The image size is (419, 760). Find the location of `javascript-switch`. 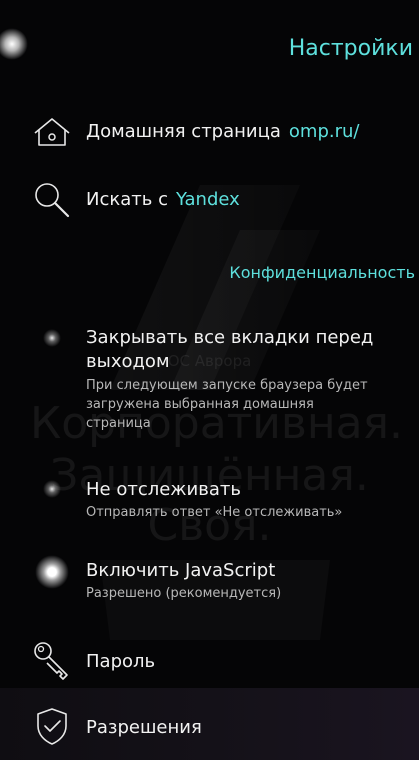

javascript-switch is located at coordinates (52, 572).